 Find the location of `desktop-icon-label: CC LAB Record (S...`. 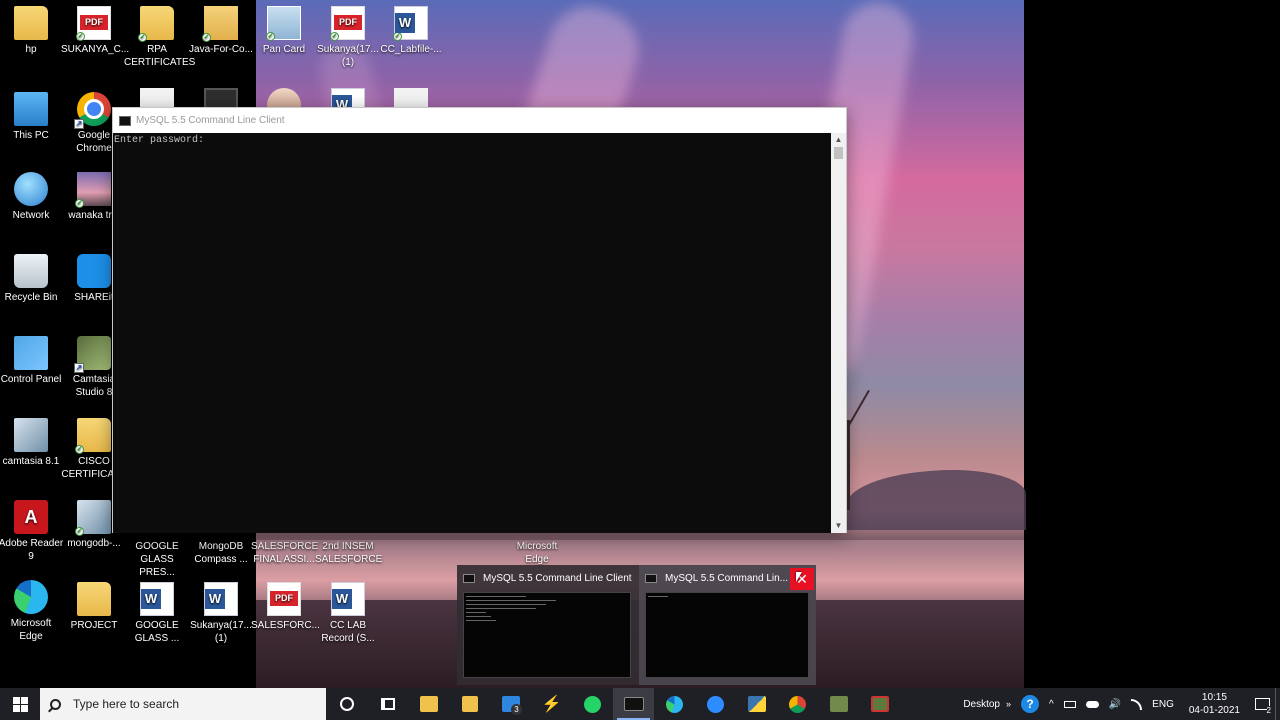

desktop-icon-label: CC LAB Record (S... is located at coordinates (348, 632).